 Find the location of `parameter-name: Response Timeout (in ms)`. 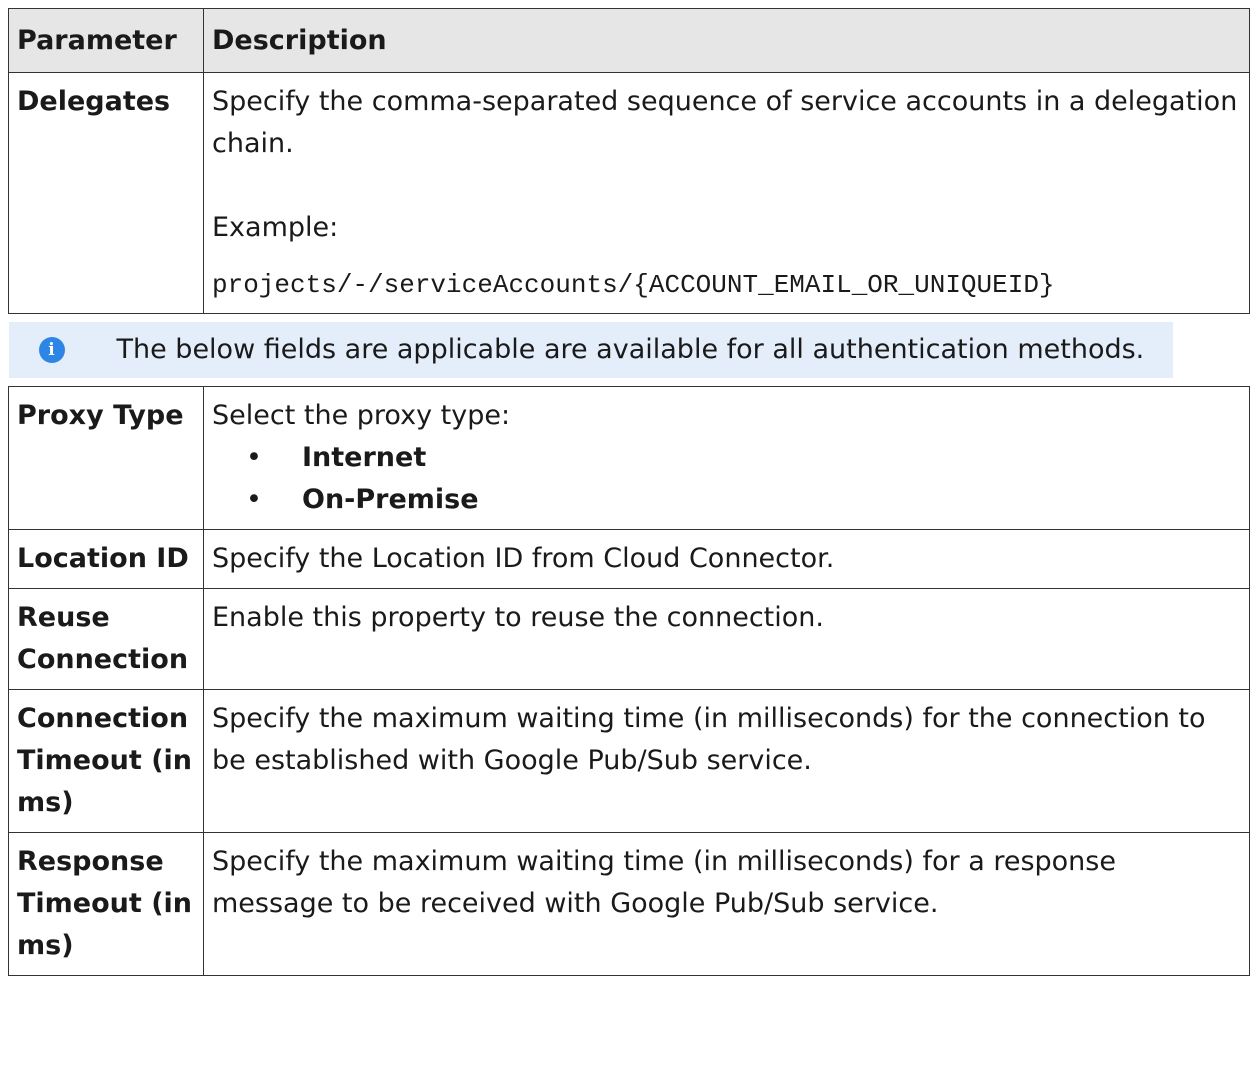

parameter-name: Response Timeout (in ms) is located at coordinates (106, 904).